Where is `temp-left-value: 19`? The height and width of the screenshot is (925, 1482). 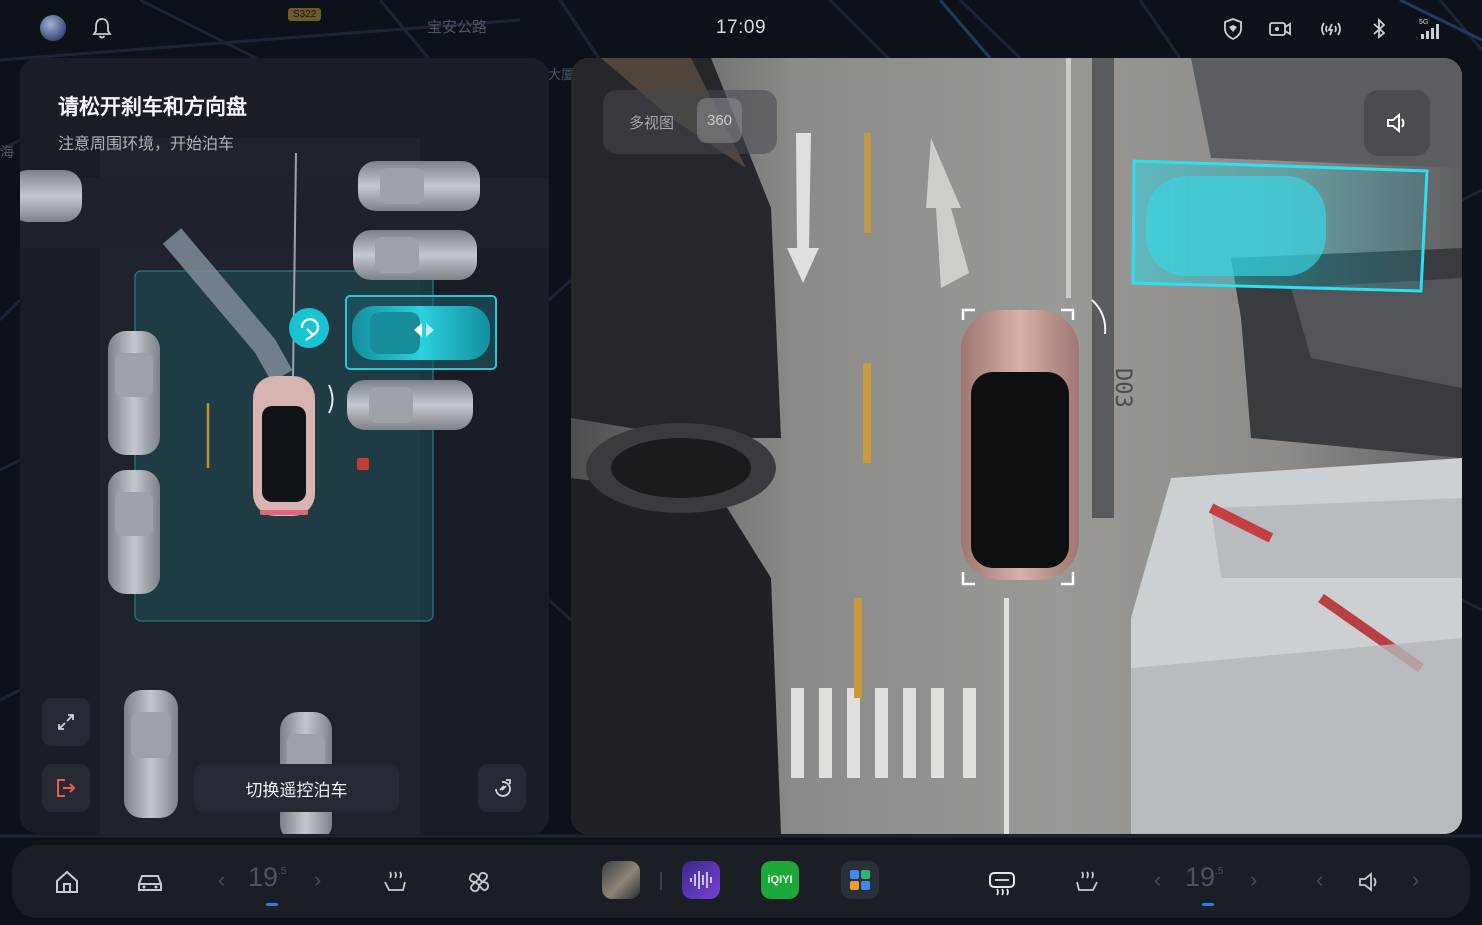
temp-left-value: 19 is located at coordinates (263, 877).